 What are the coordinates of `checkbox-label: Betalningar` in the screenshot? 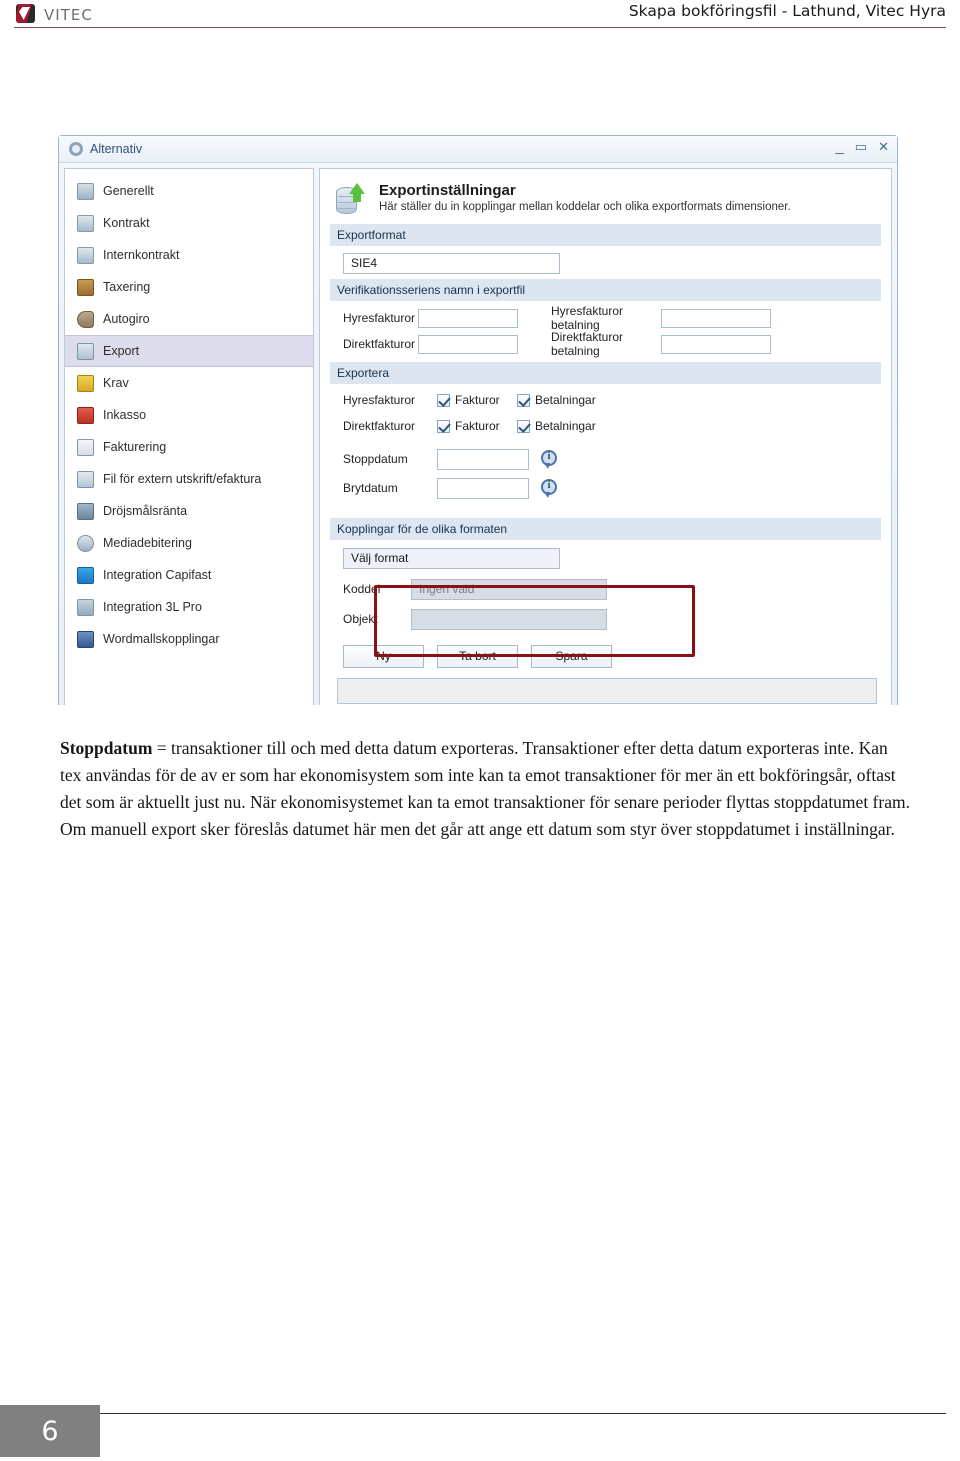 It's located at (565, 400).